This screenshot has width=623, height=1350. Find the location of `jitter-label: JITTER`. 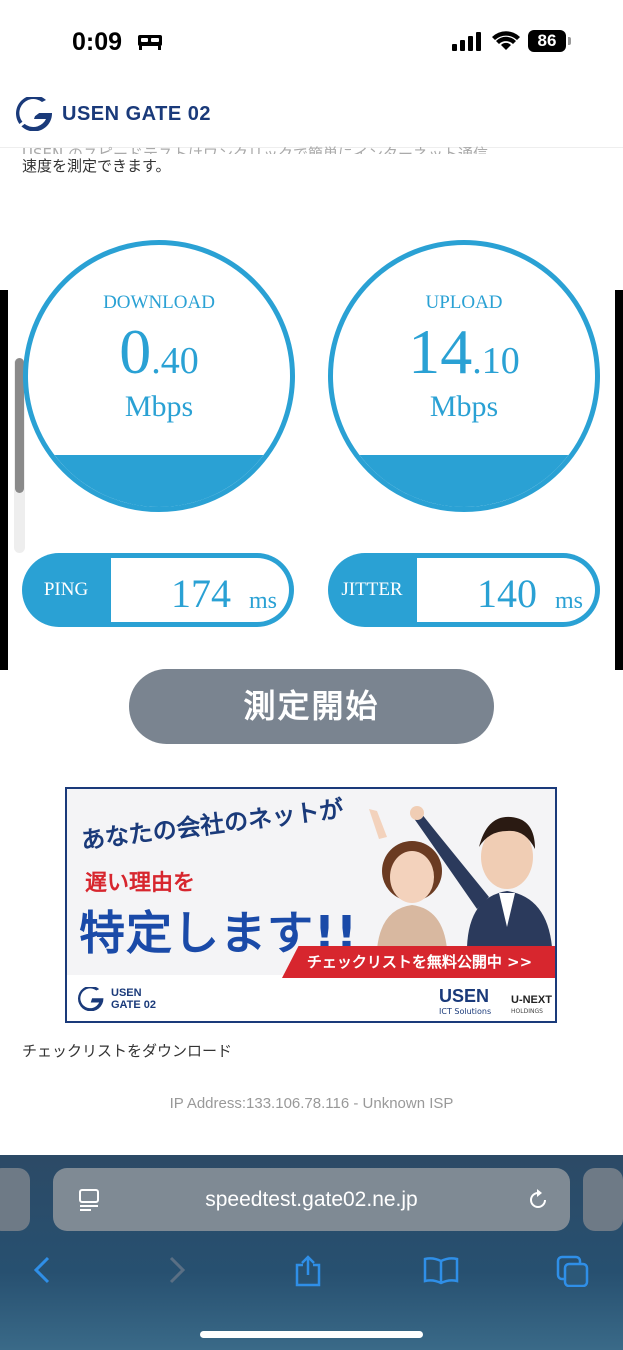

jitter-label: JITTER is located at coordinates (372, 589).